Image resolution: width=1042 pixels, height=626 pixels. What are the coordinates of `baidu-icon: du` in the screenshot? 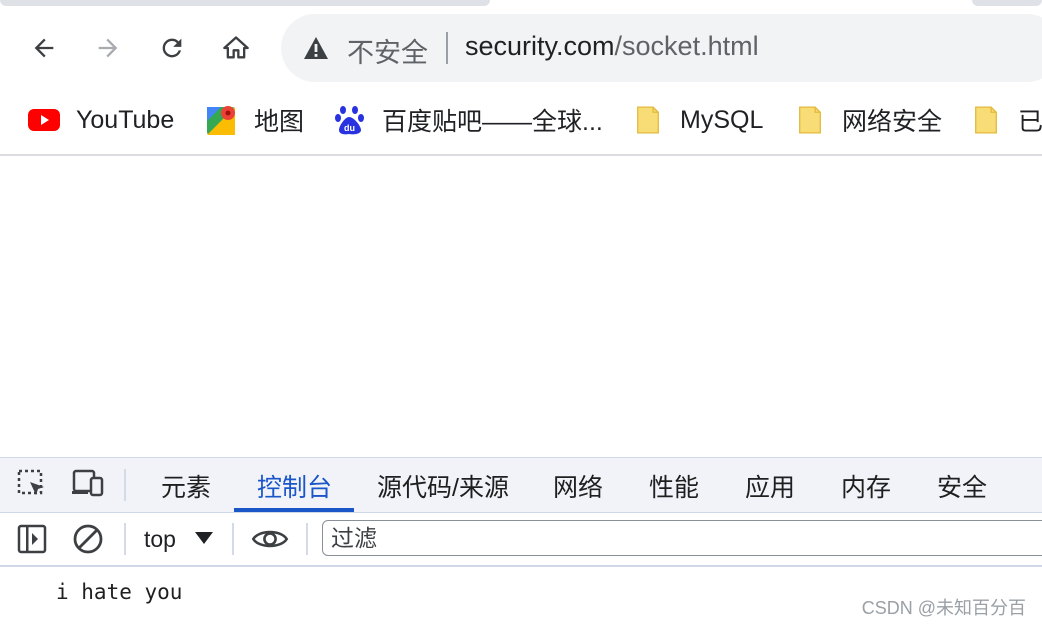 It's located at (350, 120).